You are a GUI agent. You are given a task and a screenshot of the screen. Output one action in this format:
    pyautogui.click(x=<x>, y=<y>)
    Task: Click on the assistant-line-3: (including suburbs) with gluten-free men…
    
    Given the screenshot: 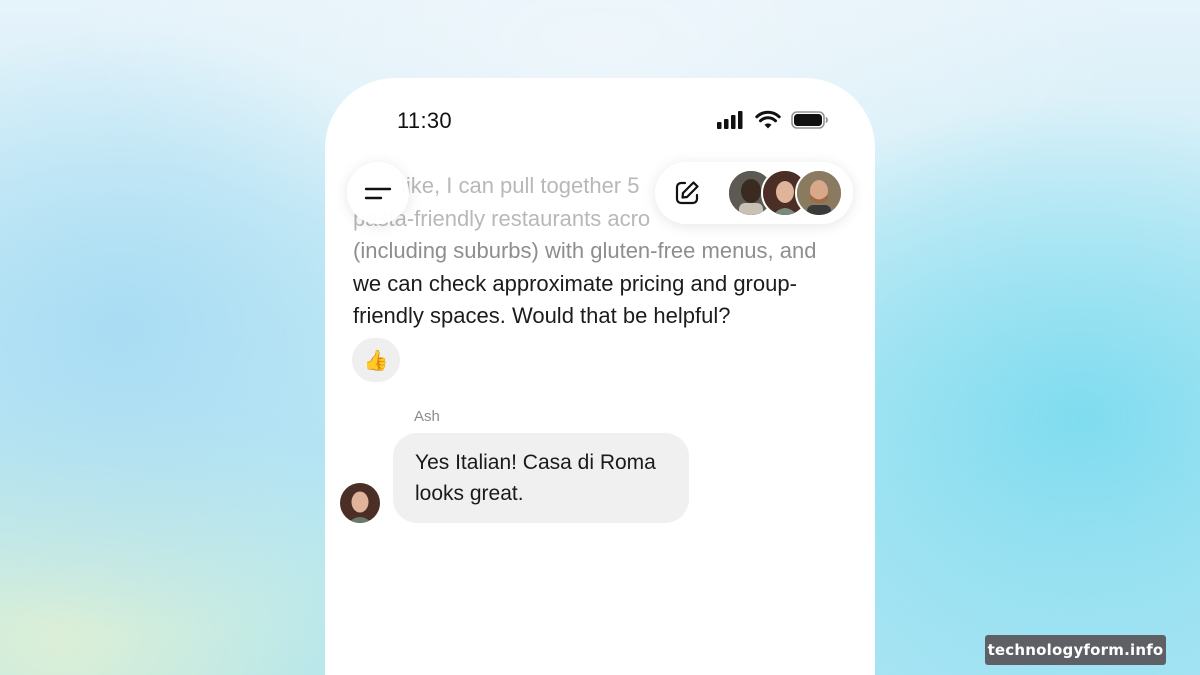 What is the action you would take?
    pyautogui.click(x=585, y=250)
    